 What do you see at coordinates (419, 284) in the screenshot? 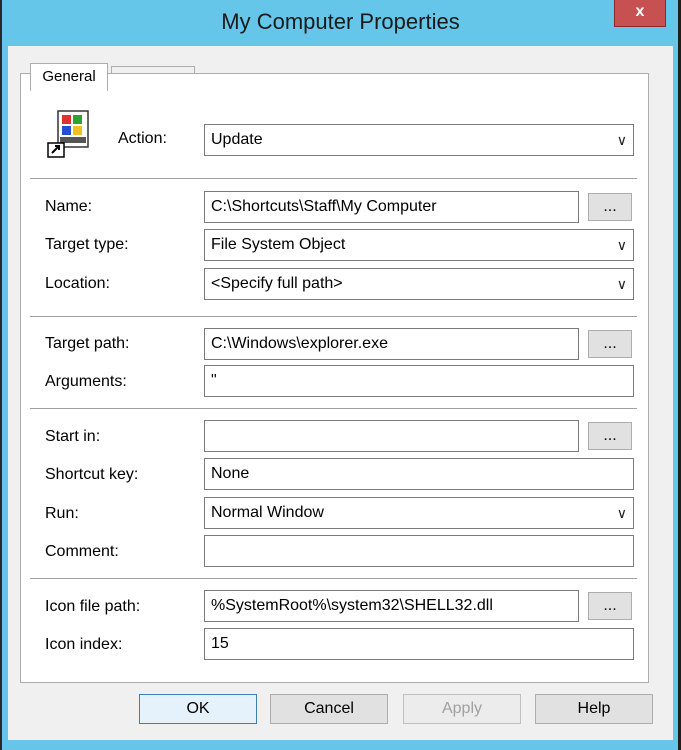
I see `location-dropdown: <Specify full path> ∨` at bounding box center [419, 284].